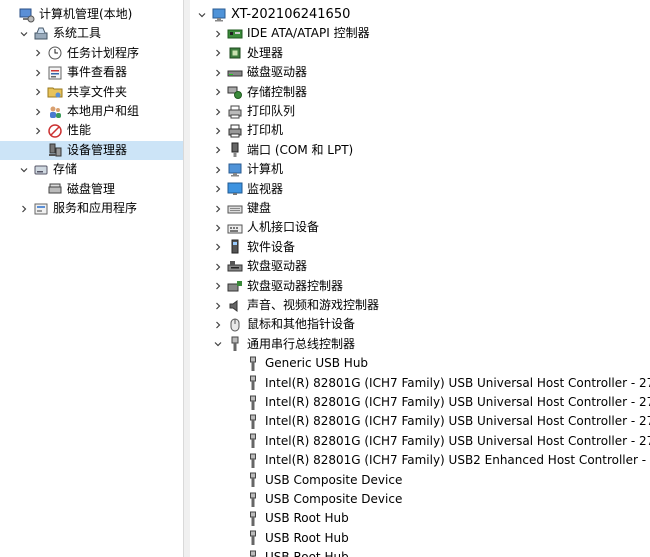  What do you see at coordinates (79, 130) in the screenshot?
I see `tree-item-label: 性能` at bounding box center [79, 130].